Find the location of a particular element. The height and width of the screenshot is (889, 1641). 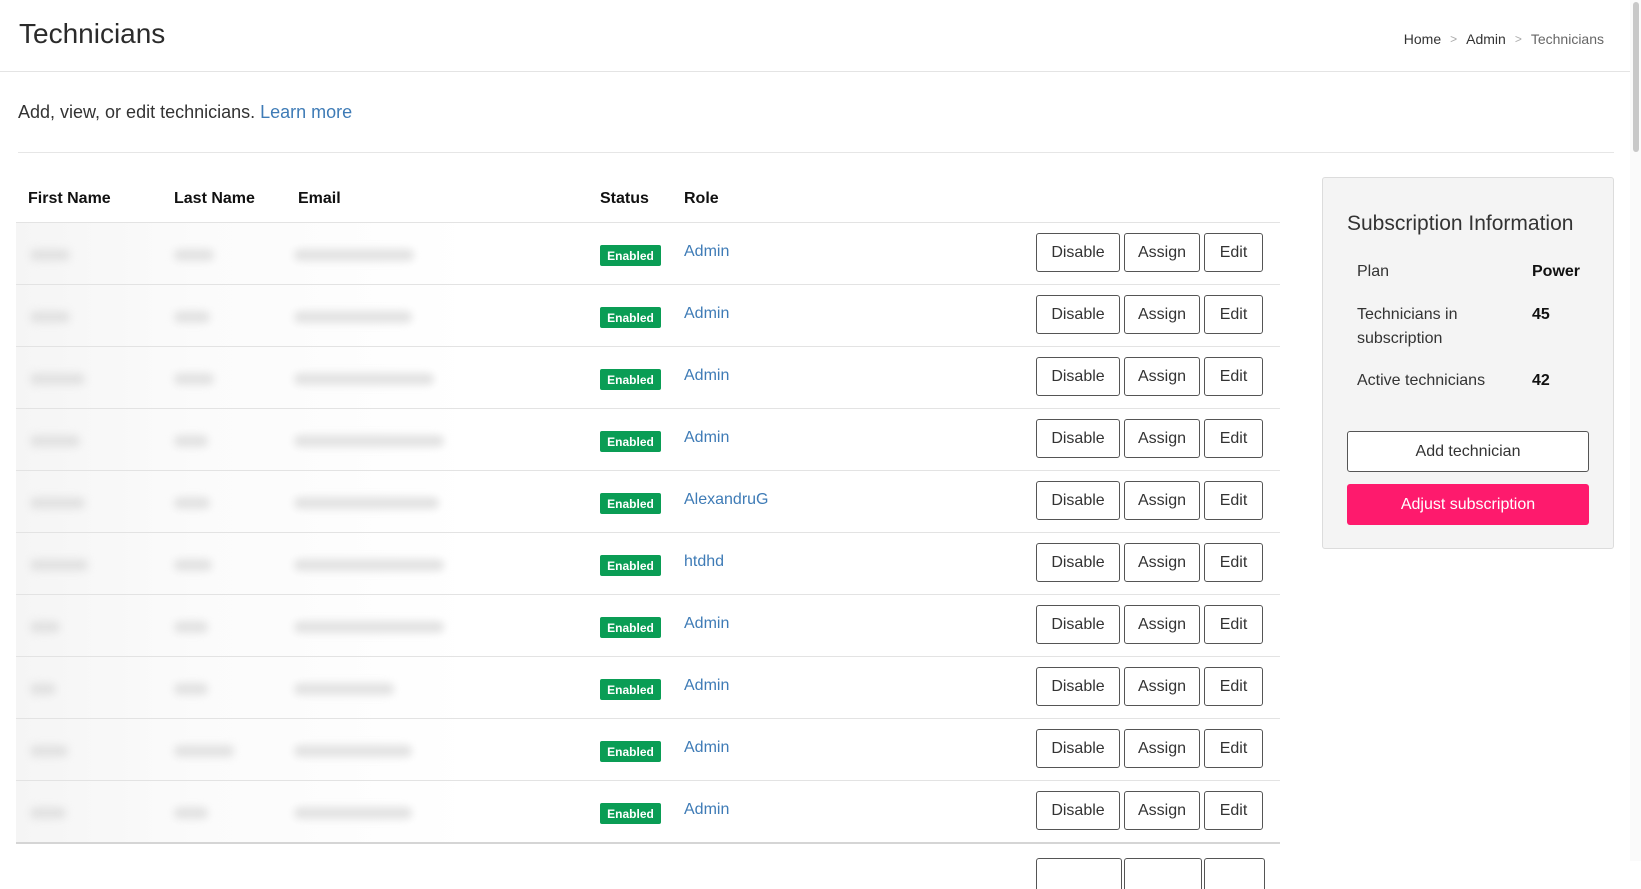

role-link: htdhd is located at coordinates (704, 562).